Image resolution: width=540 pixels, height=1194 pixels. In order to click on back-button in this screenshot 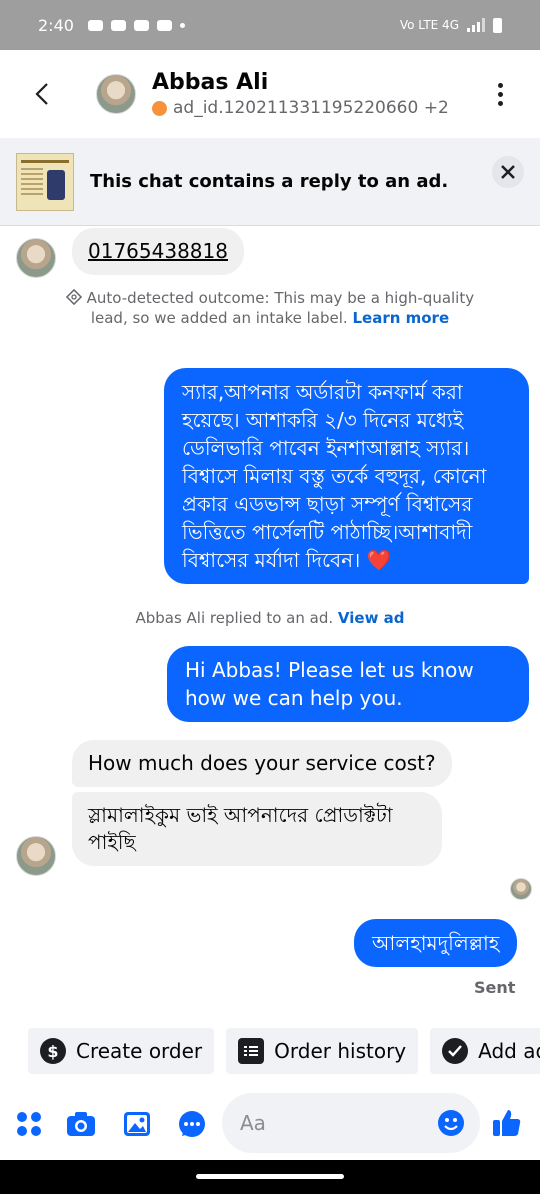, I will do `click(42, 94)`.